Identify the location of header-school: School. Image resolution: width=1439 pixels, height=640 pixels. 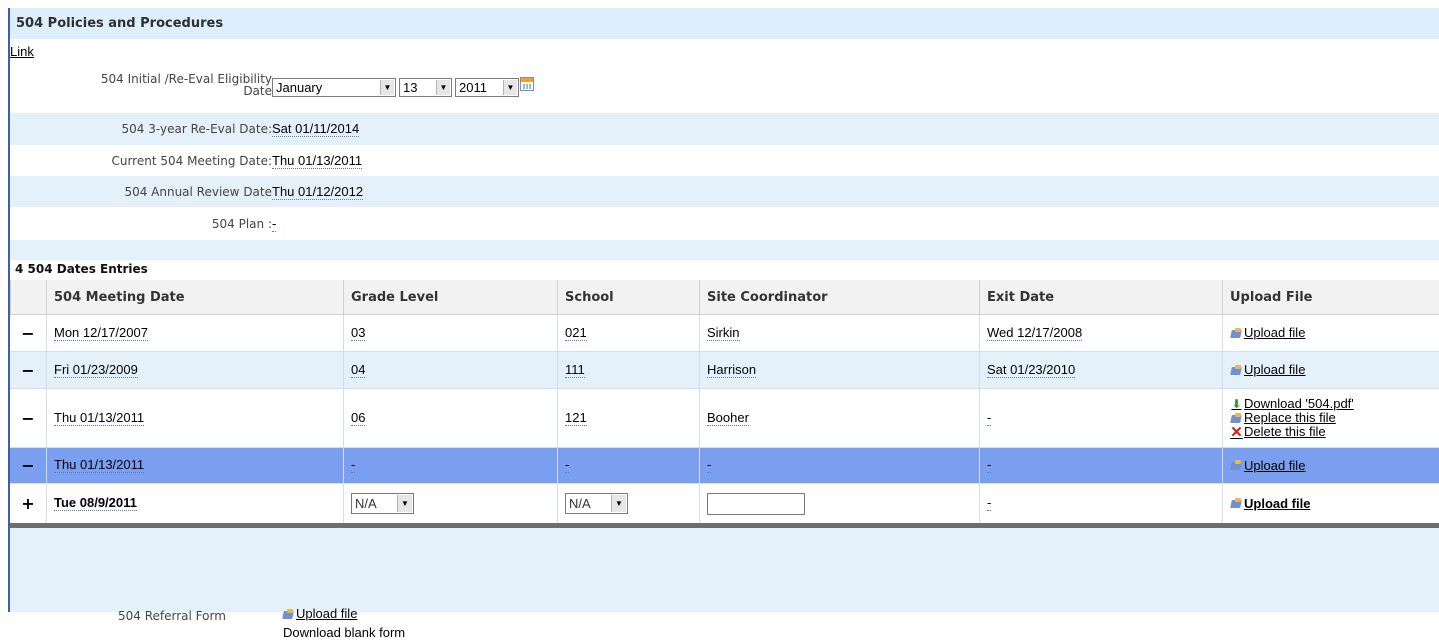
(628, 297).